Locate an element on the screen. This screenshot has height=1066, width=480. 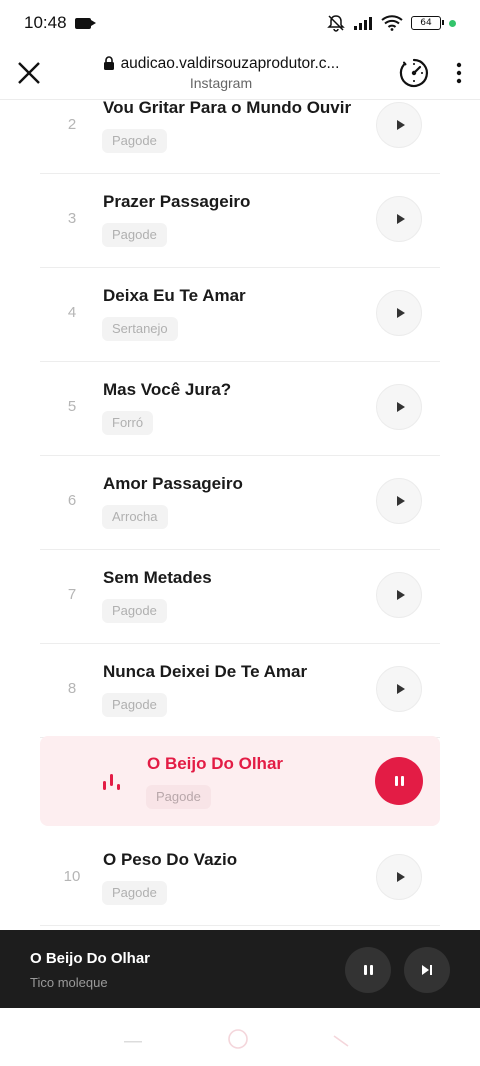
track-title: Mas Você Jura? is located at coordinates (167, 389).